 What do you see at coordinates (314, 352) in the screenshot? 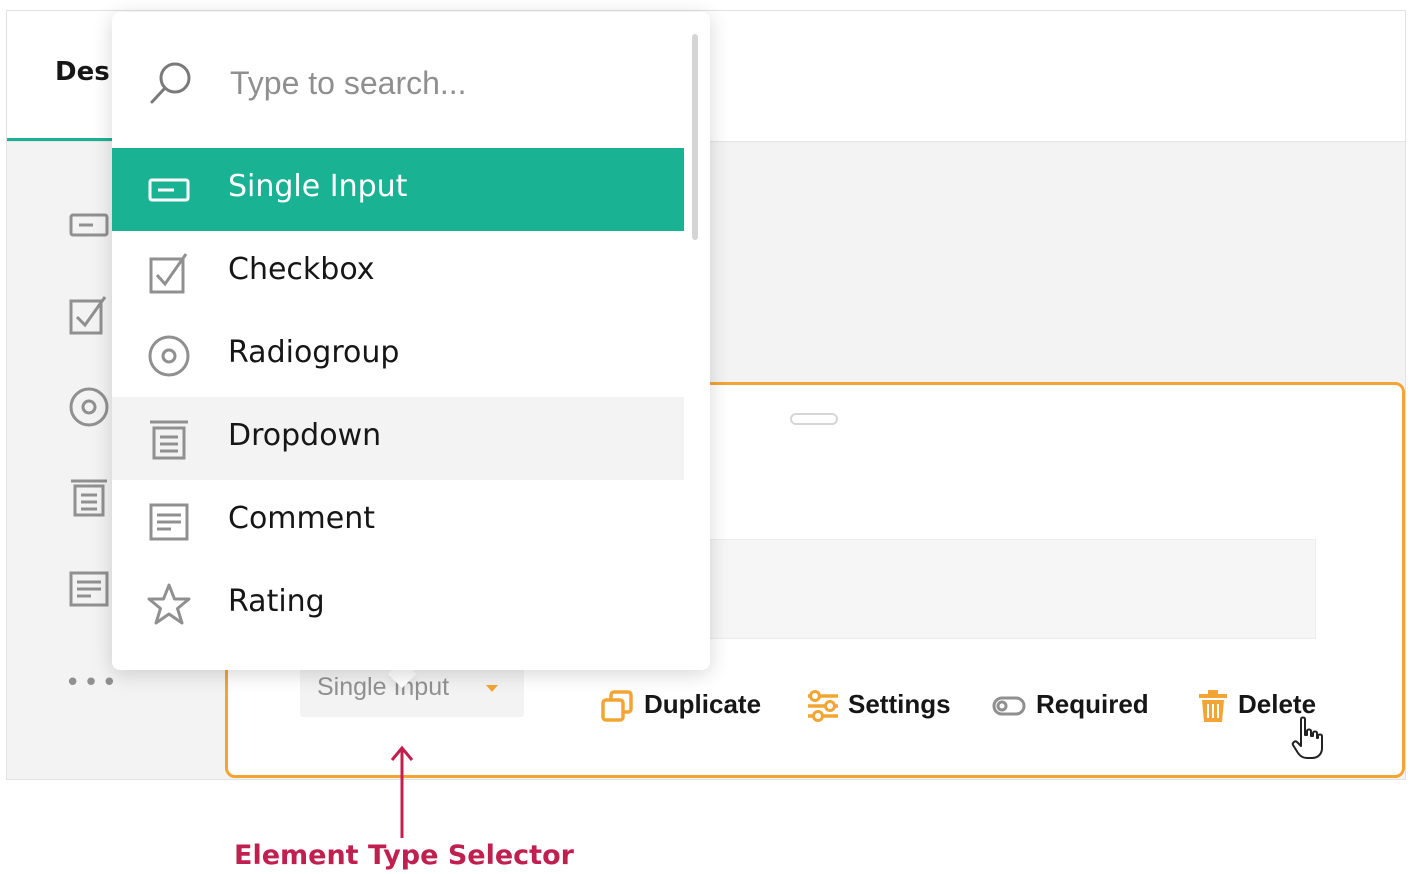
I see `menu-item-label: Radiogroup` at bounding box center [314, 352].